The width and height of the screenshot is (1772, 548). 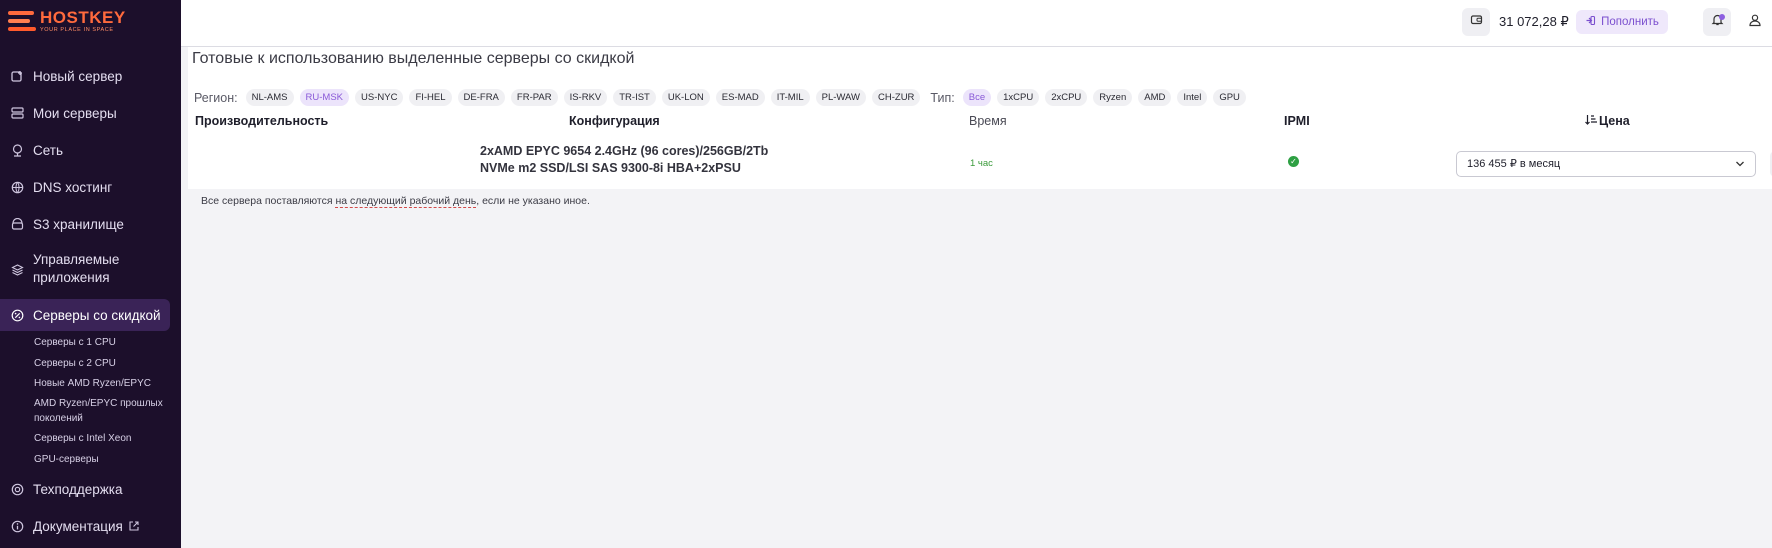 I want to click on type-chip-ryzen: Ryzen, so click(x=1113, y=97).